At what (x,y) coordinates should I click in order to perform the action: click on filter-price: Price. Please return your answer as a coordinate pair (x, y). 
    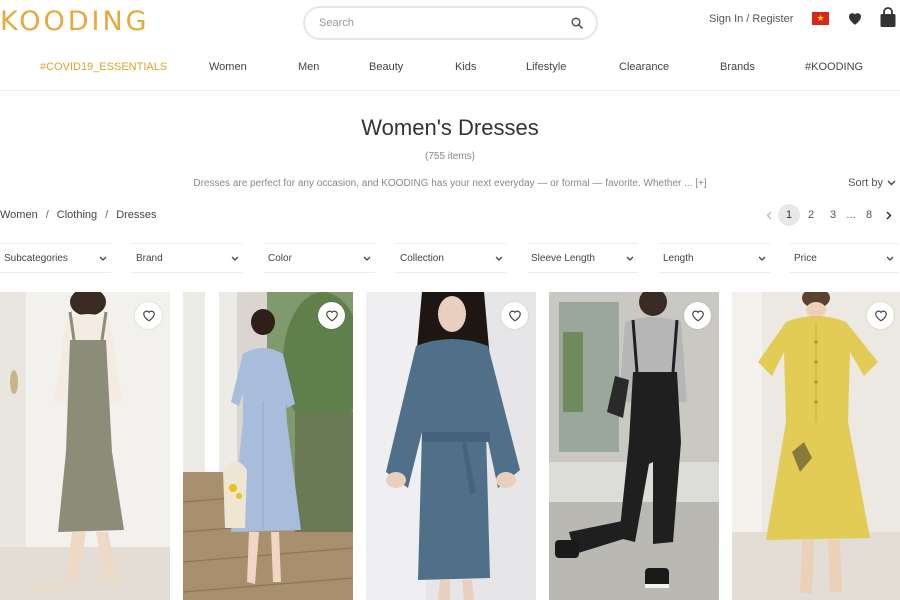
    Looking at the image, I should click on (844, 258).